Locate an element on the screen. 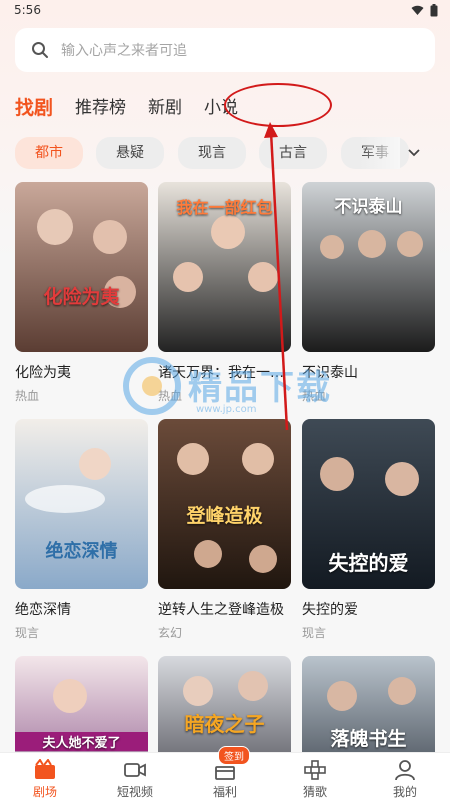 Image resolution: width=450 pixels, height=800 pixels. cover-image: 失控的爱 is located at coordinates (368, 504).